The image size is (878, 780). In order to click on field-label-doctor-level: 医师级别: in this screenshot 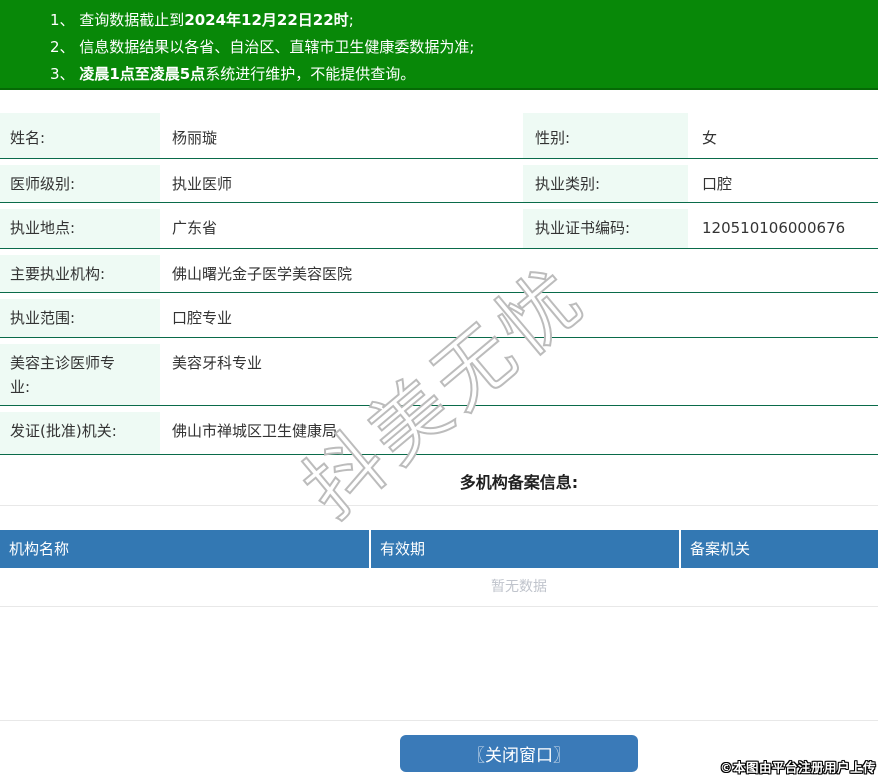, I will do `click(80, 180)`.